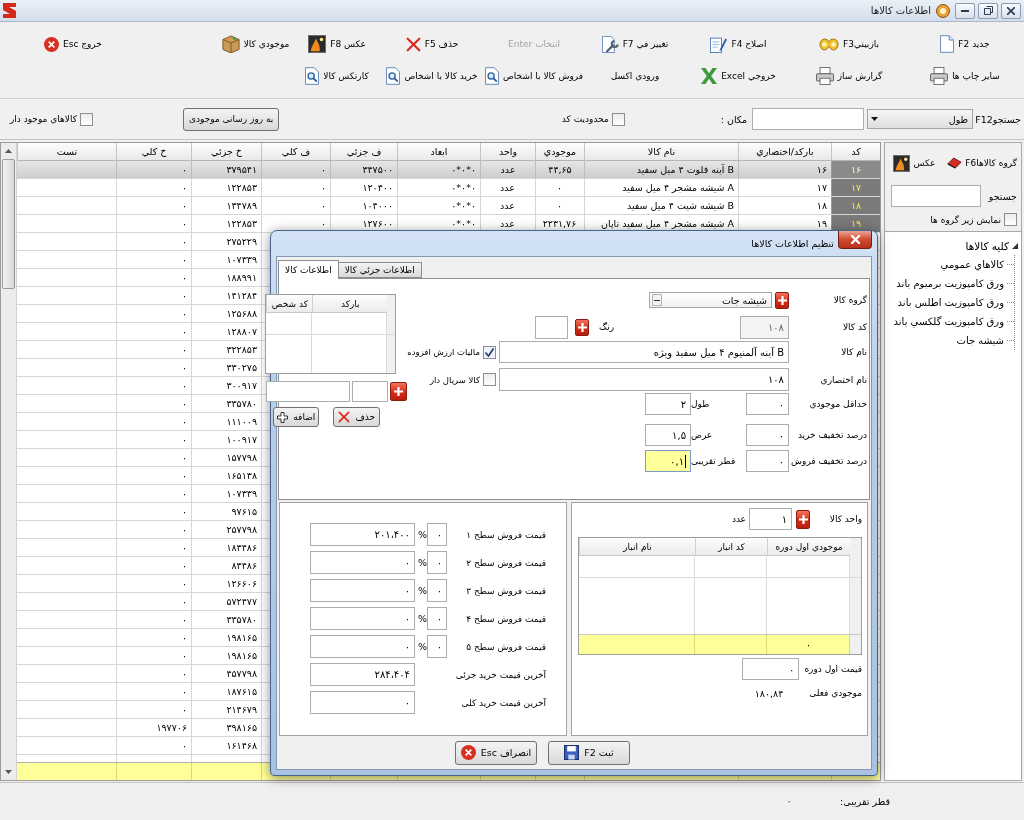 The height and width of the screenshot is (820, 1024). What do you see at coordinates (432, 76) in the screenshot?
I see `toolbar-button: خريد کالا با اشخاص` at bounding box center [432, 76].